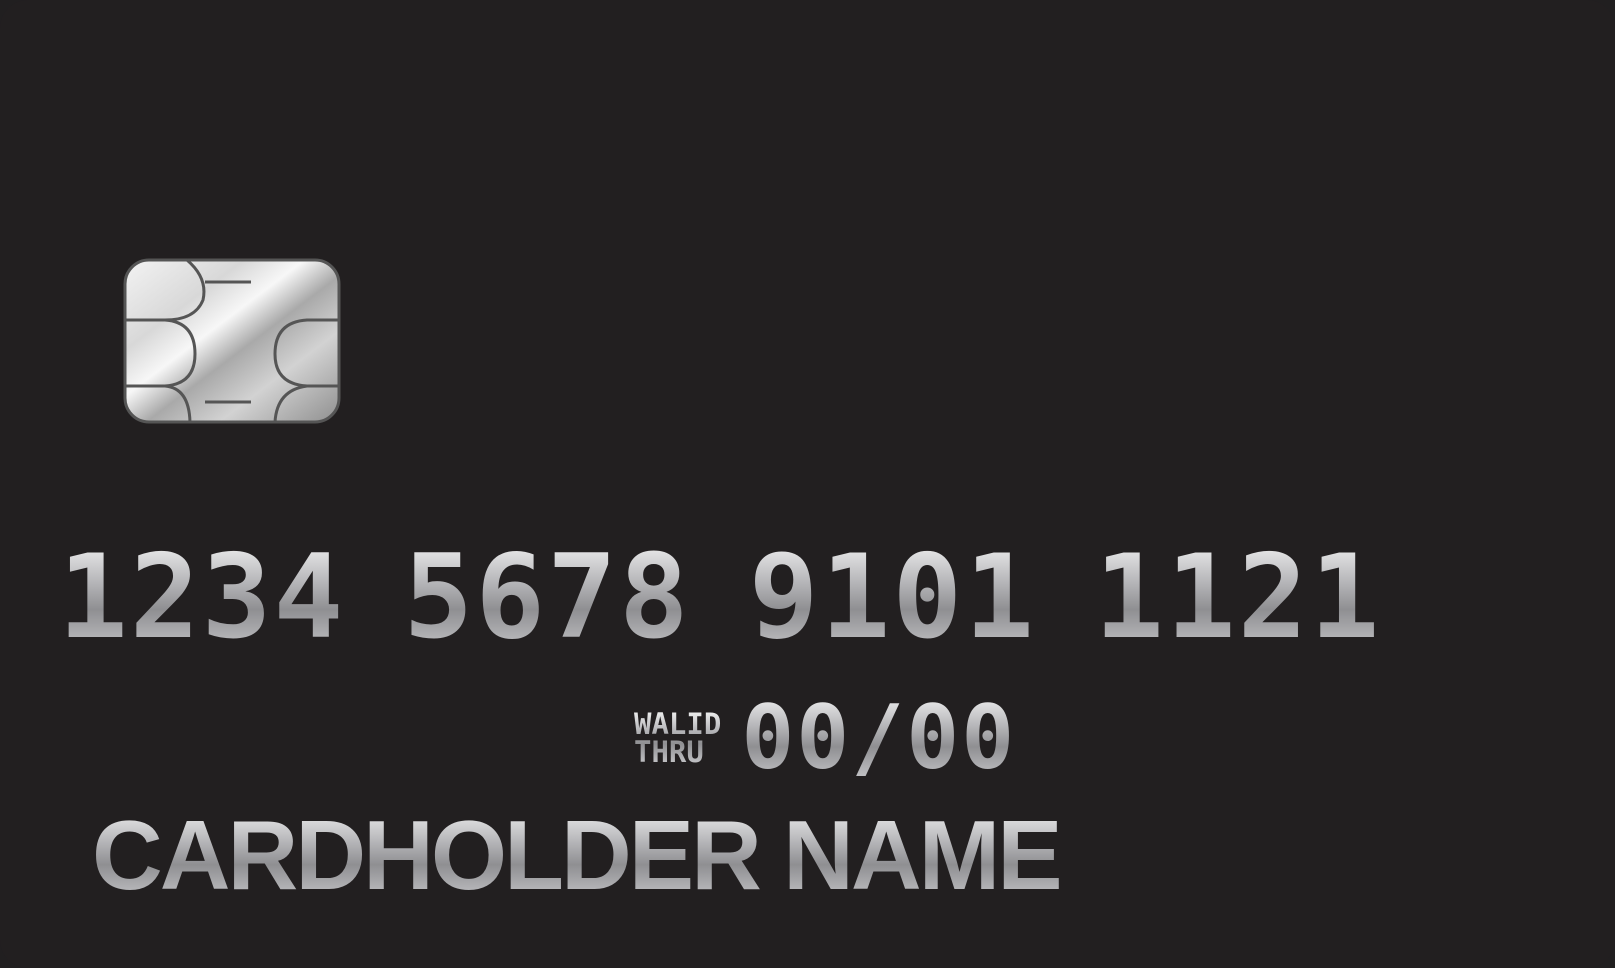 This screenshot has height=968, width=1615. I want to click on valid-thru-block: WALID THRU 00/00, so click(825, 738).